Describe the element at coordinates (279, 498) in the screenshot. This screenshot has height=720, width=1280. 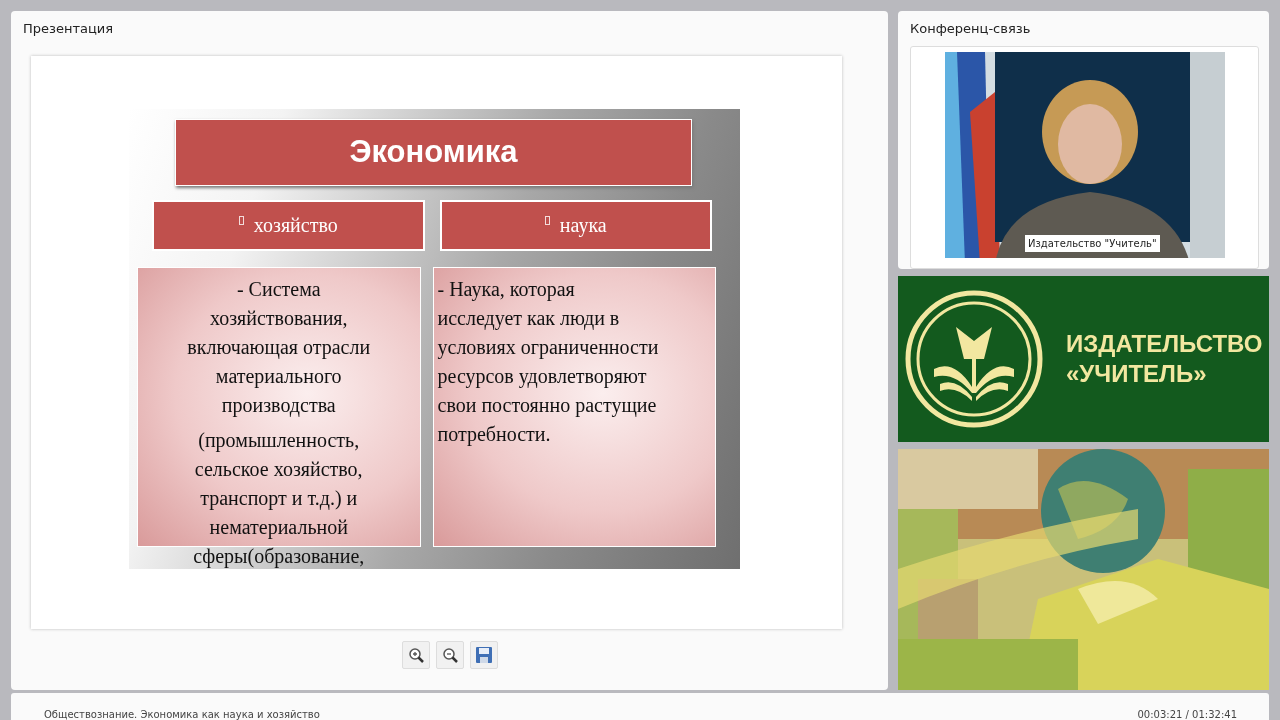
I see `paragraph: (промышленность, сельское хозяйство, транспорт и т.д.) и нематериальной сферы(образование,` at that location.